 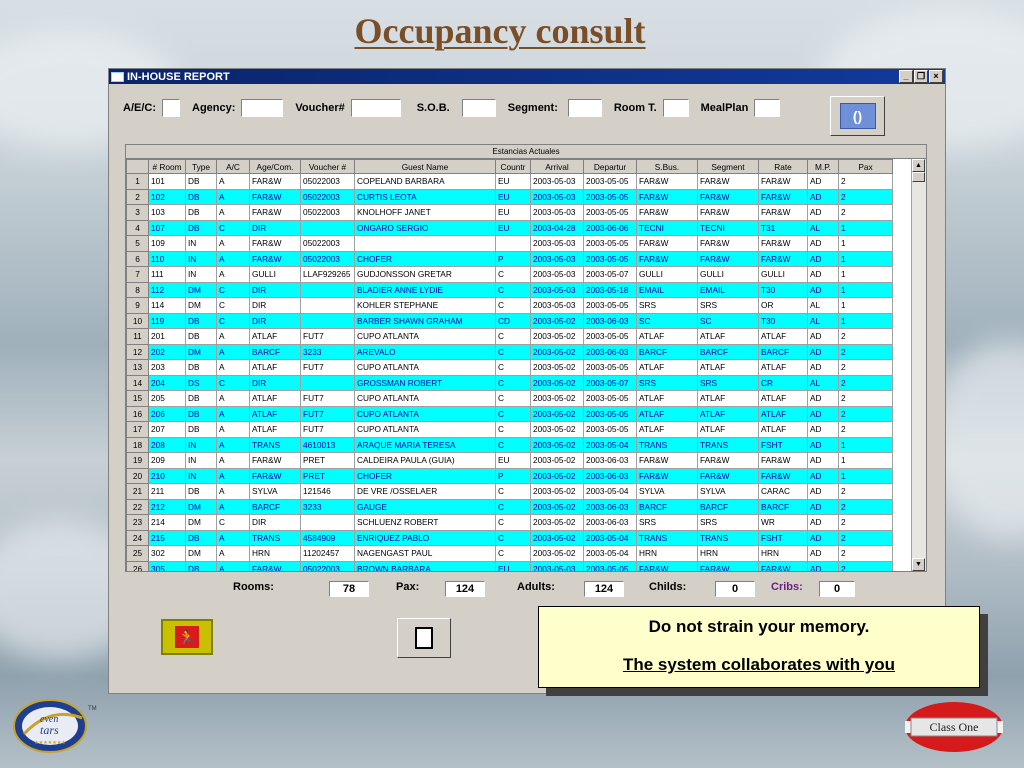 I want to click on table-cell: 11202457, so click(x=327, y=553).